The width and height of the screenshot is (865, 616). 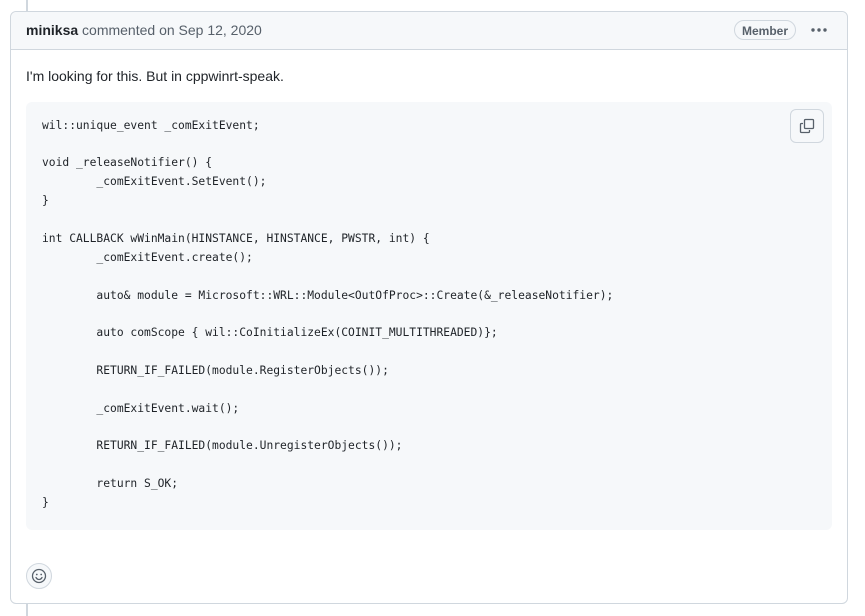 What do you see at coordinates (220, 30) in the screenshot?
I see `comment-date: Sep 12, 2020` at bounding box center [220, 30].